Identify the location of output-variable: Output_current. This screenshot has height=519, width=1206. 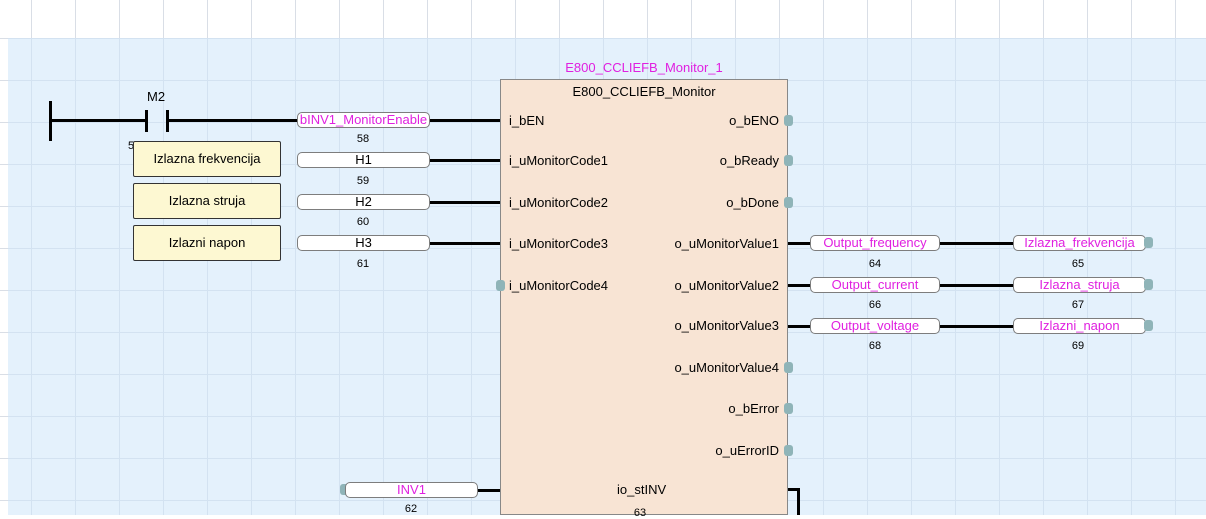
(875, 285).